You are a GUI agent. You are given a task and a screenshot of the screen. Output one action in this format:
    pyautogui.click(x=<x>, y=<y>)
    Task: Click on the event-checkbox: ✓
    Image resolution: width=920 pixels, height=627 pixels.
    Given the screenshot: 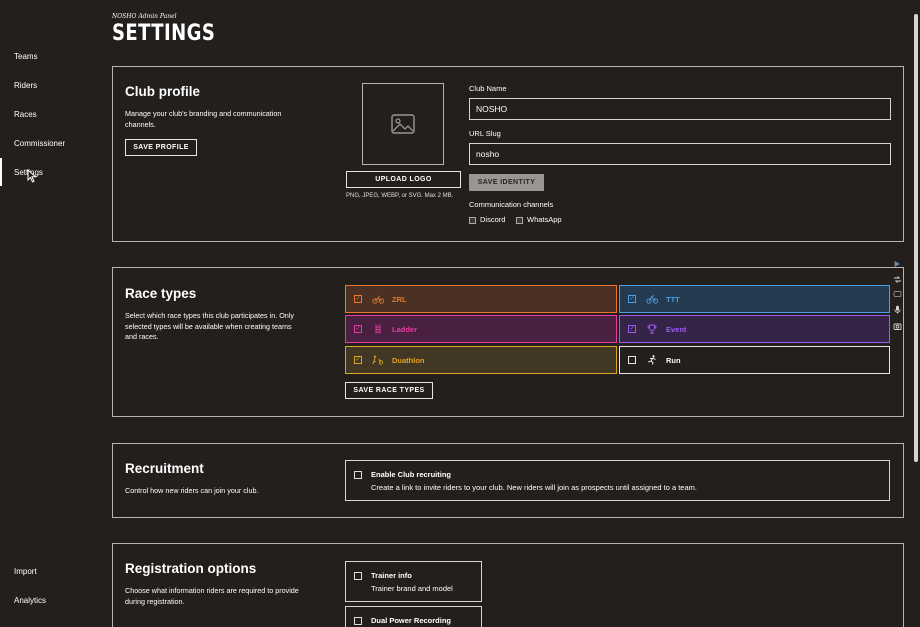 What is the action you would take?
    pyautogui.click(x=632, y=329)
    